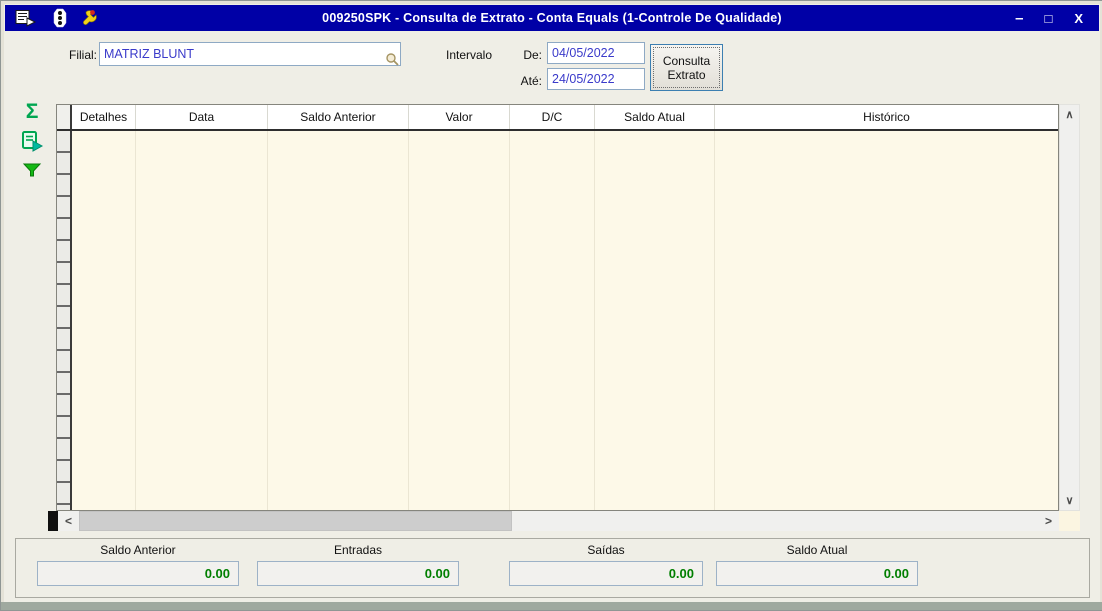  Describe the element at coordinates (138, 550) in the screenshot. I see `summary-label: Saldo Anterior` at that location.